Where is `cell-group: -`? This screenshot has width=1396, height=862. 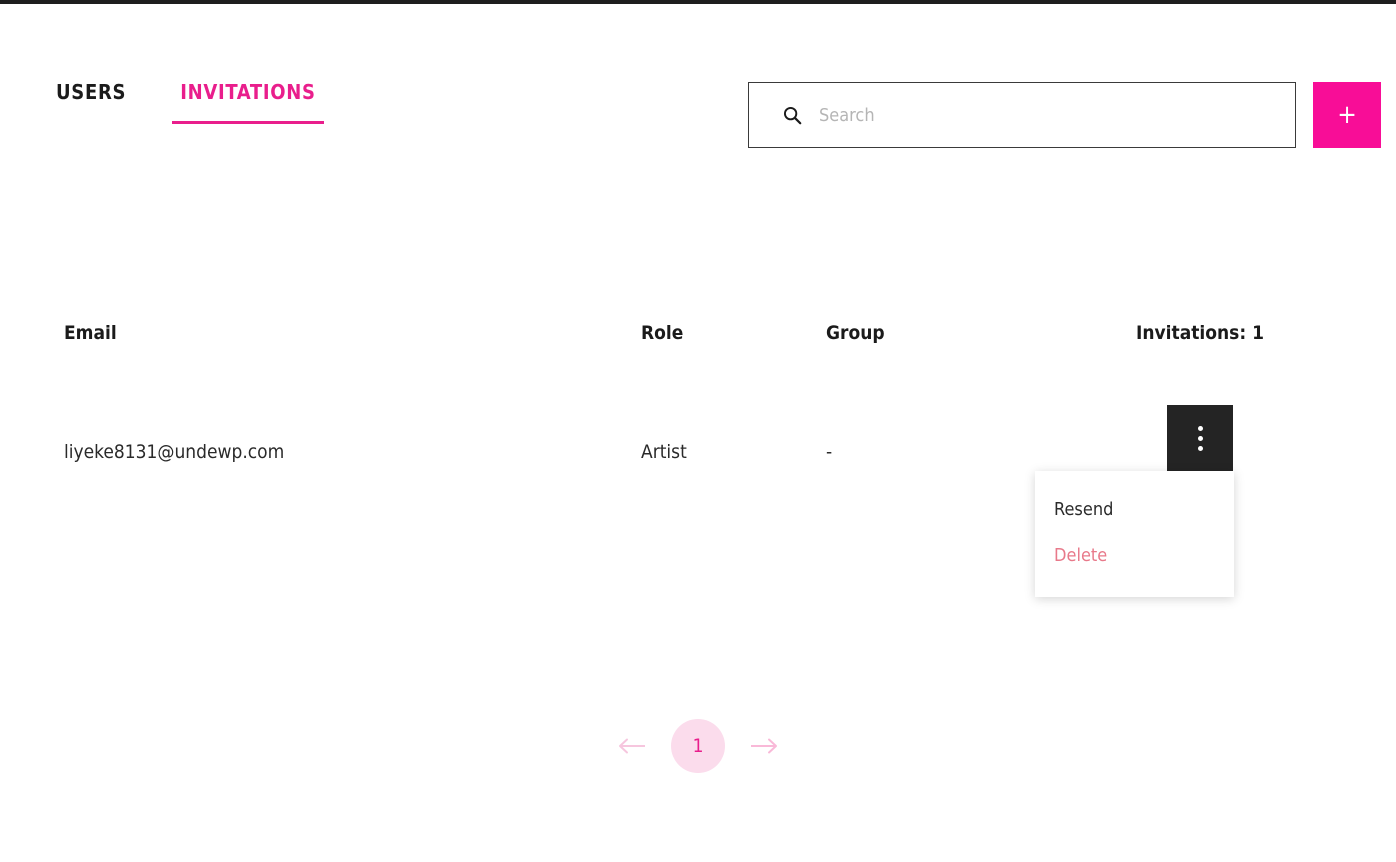 cell-group: - is located at coordinates (829, 452).